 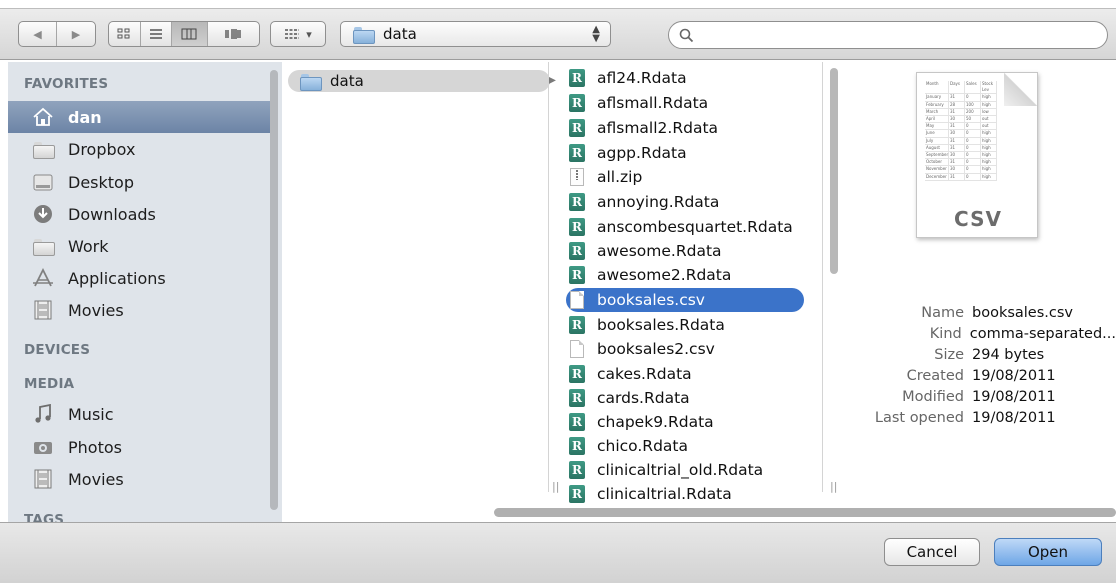 What do you see at coordinates (298, 34) in the screenshot?
I see `arrange-button: ▾` at bounding box center [298, 34].